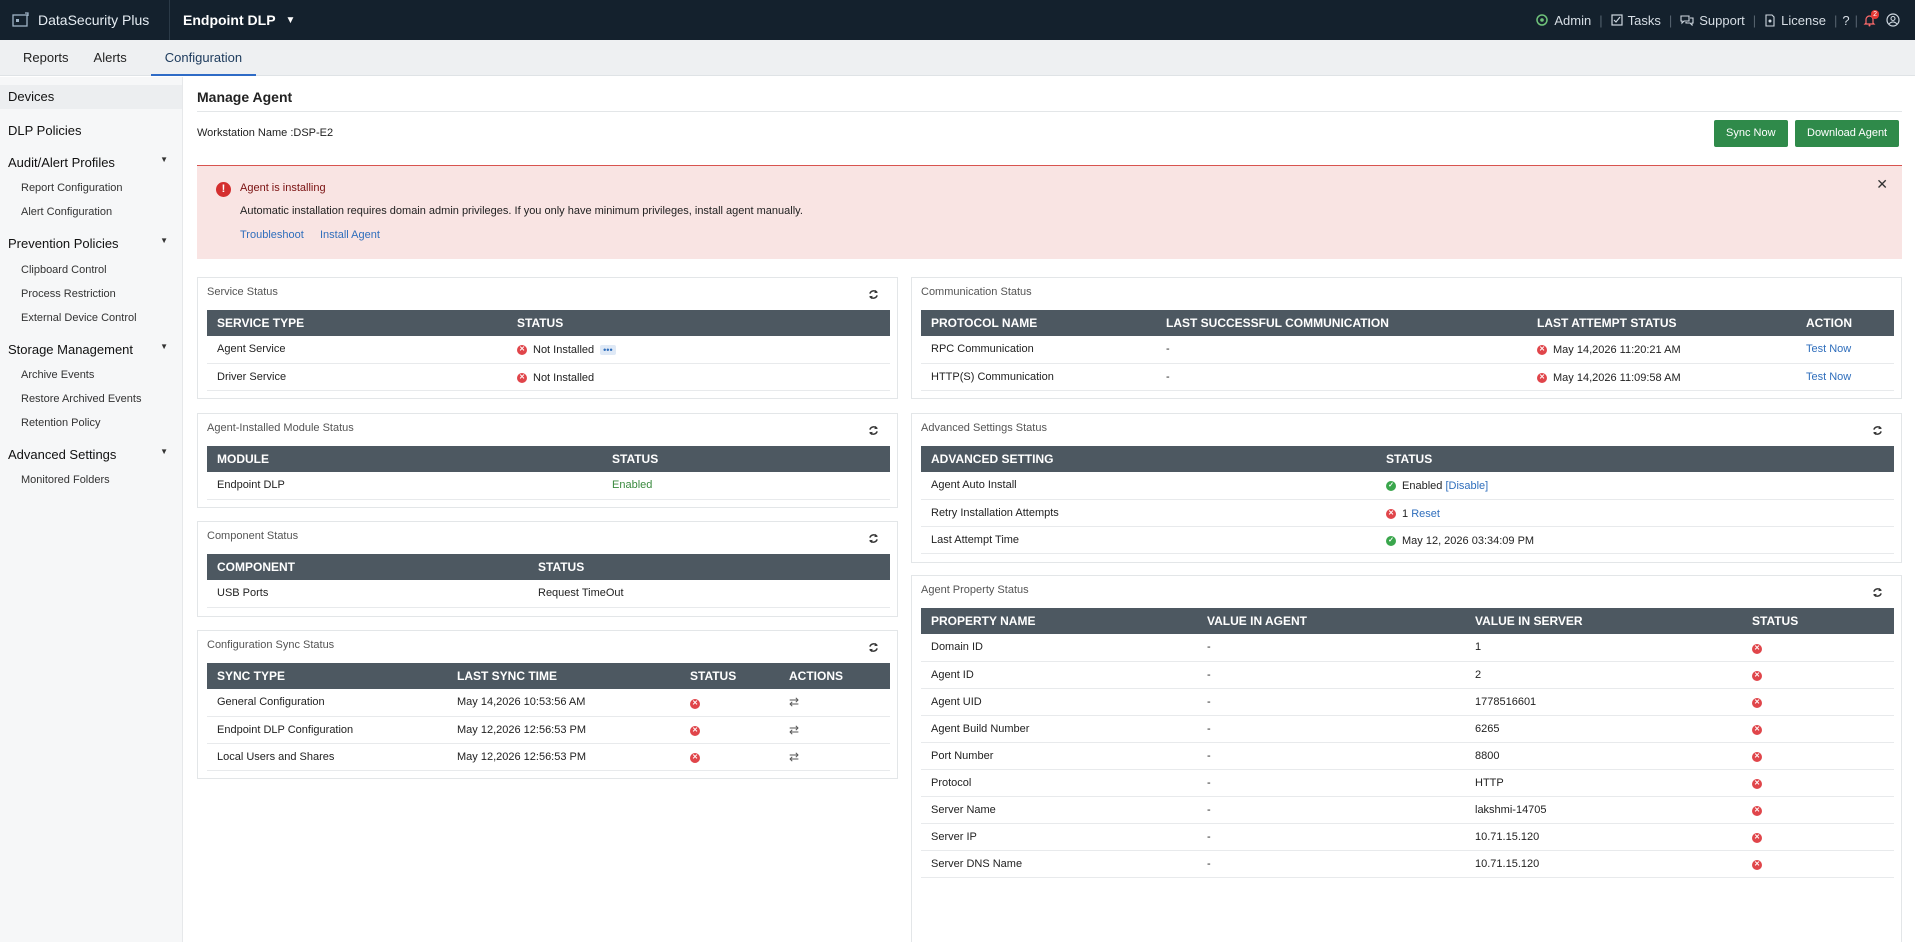  I want to click on sidebar-group-prevention-policies: Prevention Policies ▼, so click(92, 243).